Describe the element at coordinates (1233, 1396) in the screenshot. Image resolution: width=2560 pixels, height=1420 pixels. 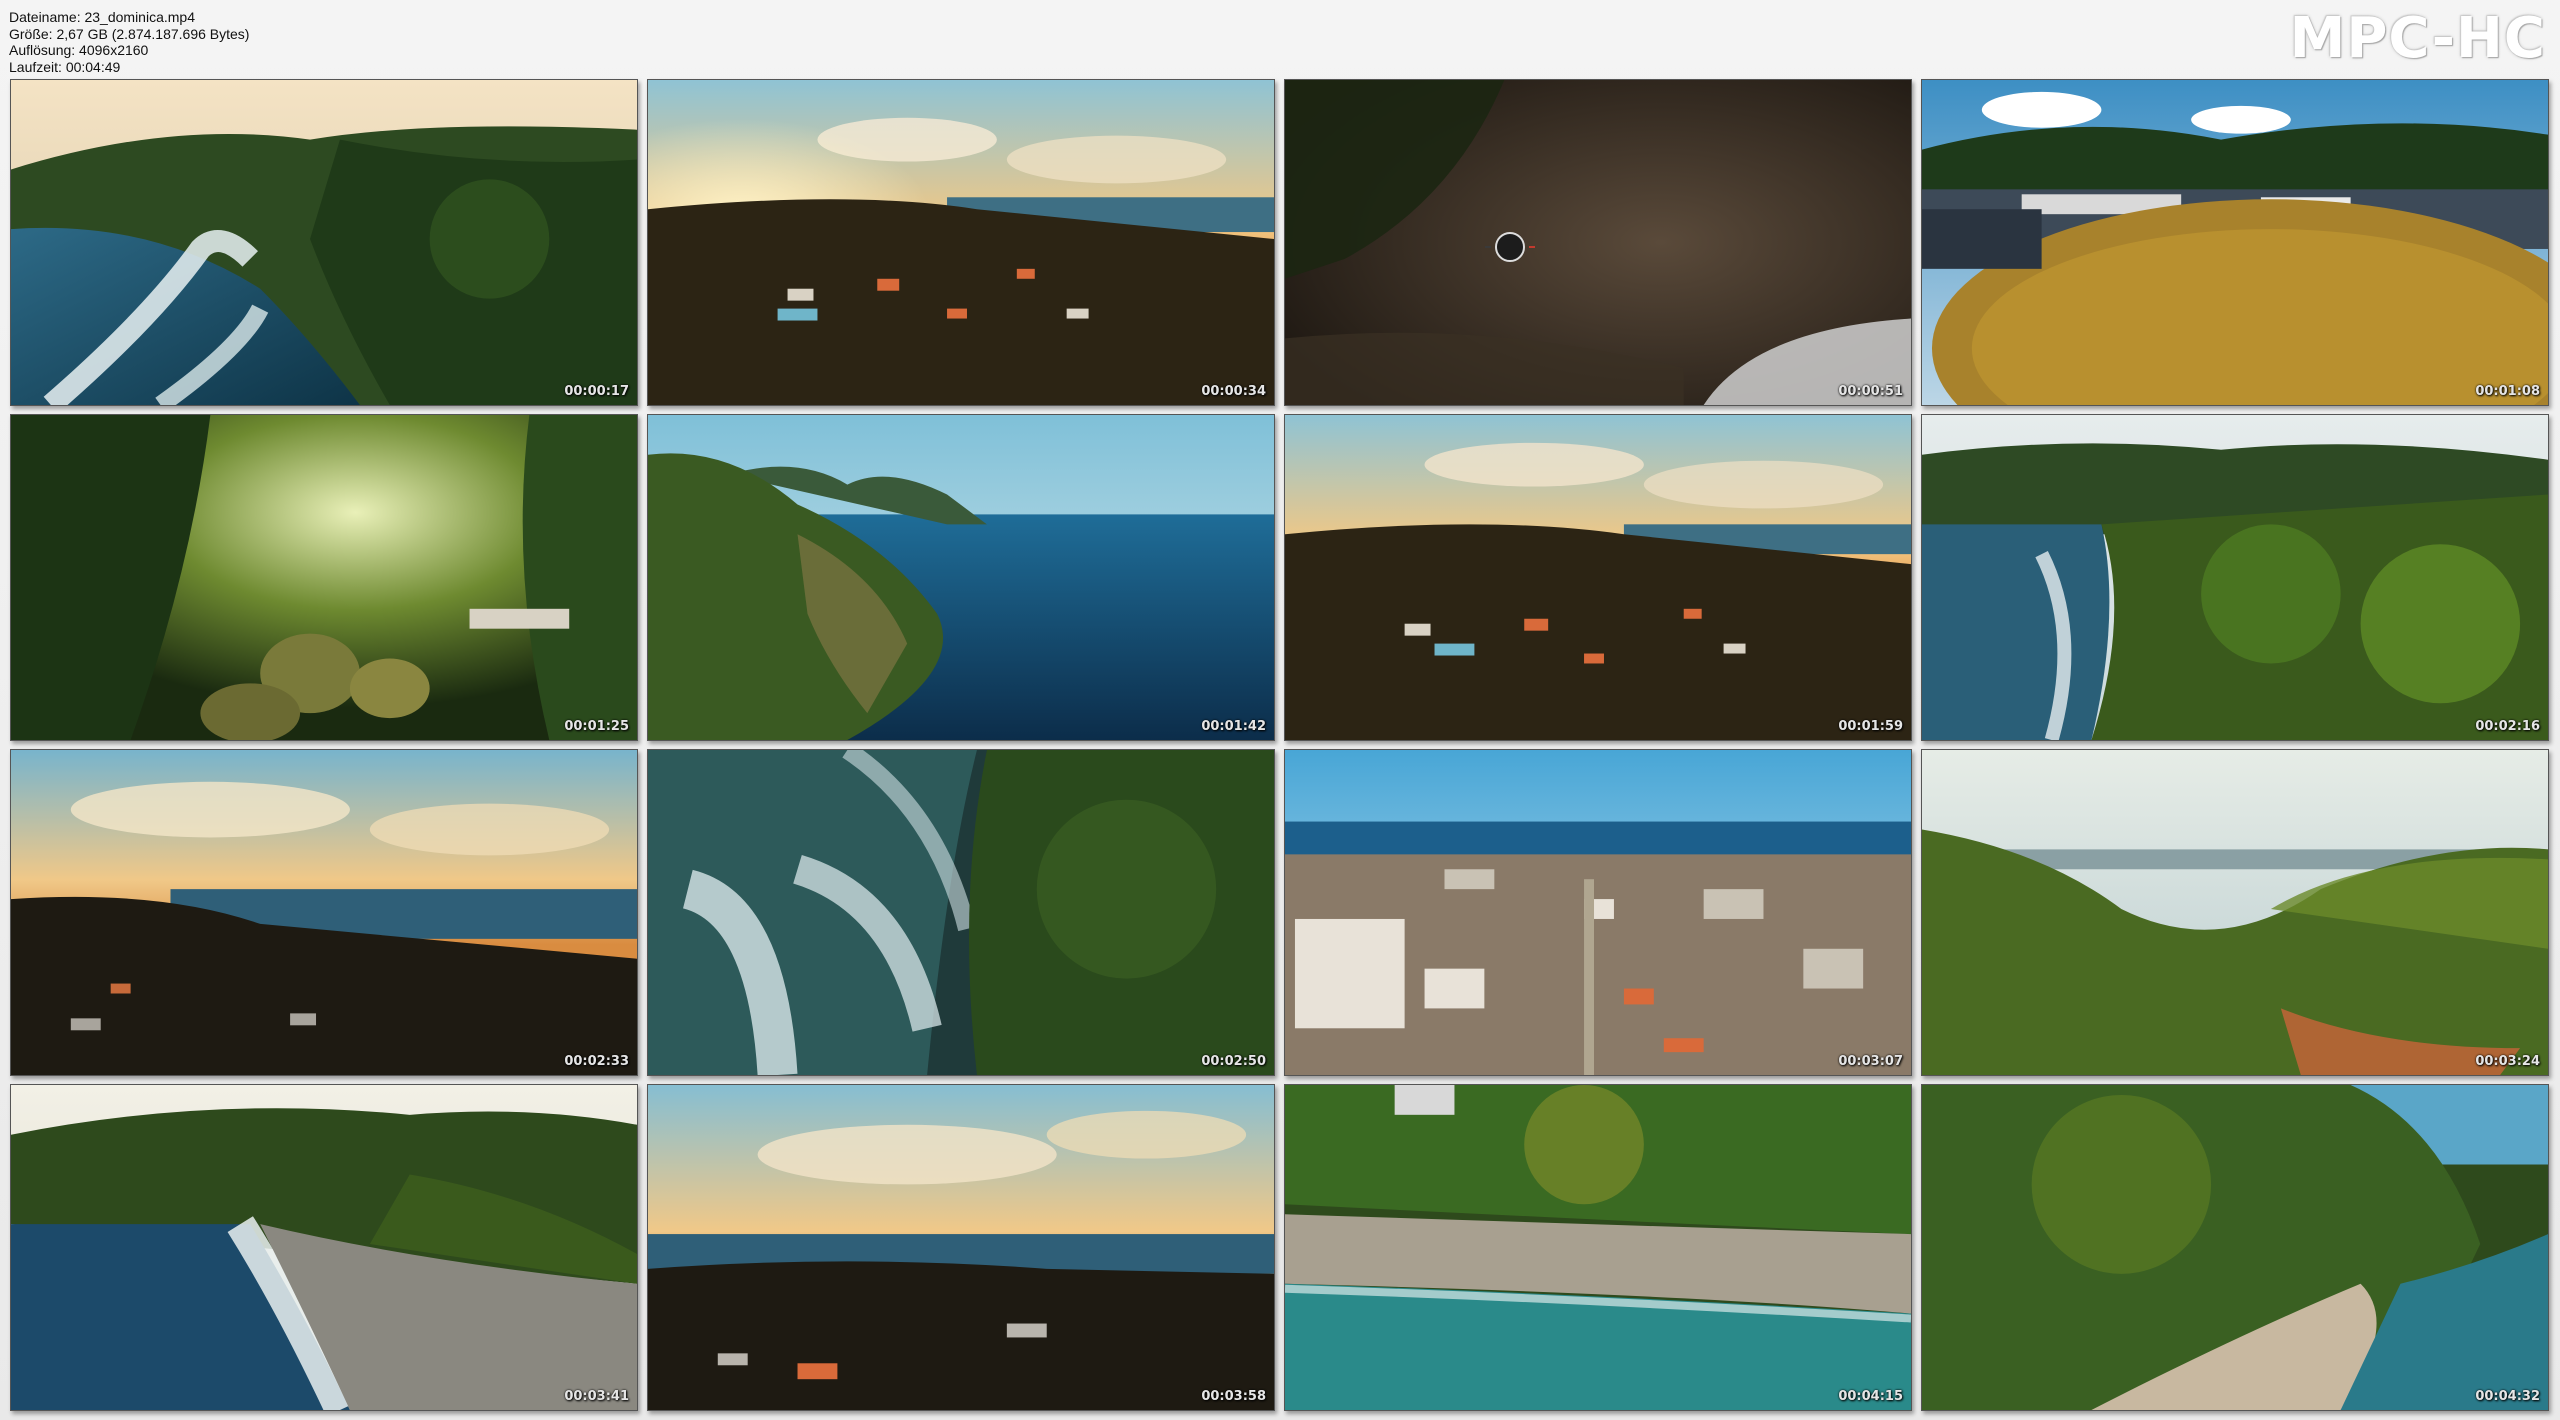
I see `timestamp: 00:03:58` at that location.